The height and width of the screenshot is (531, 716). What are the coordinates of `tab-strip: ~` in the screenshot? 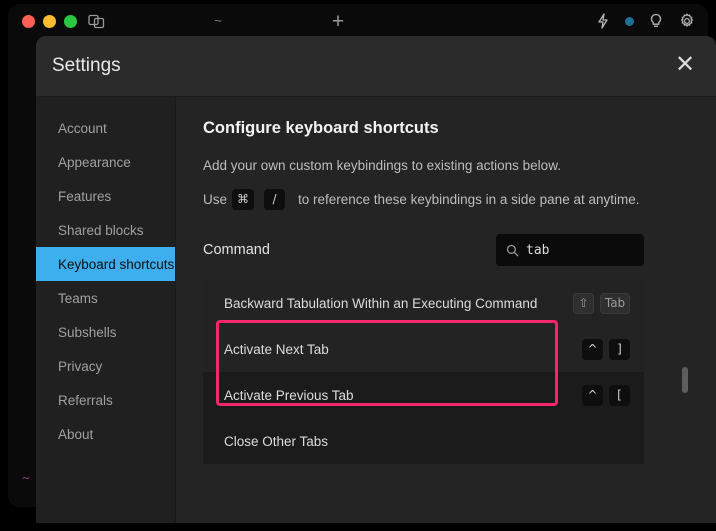 It's located at (218, 22).